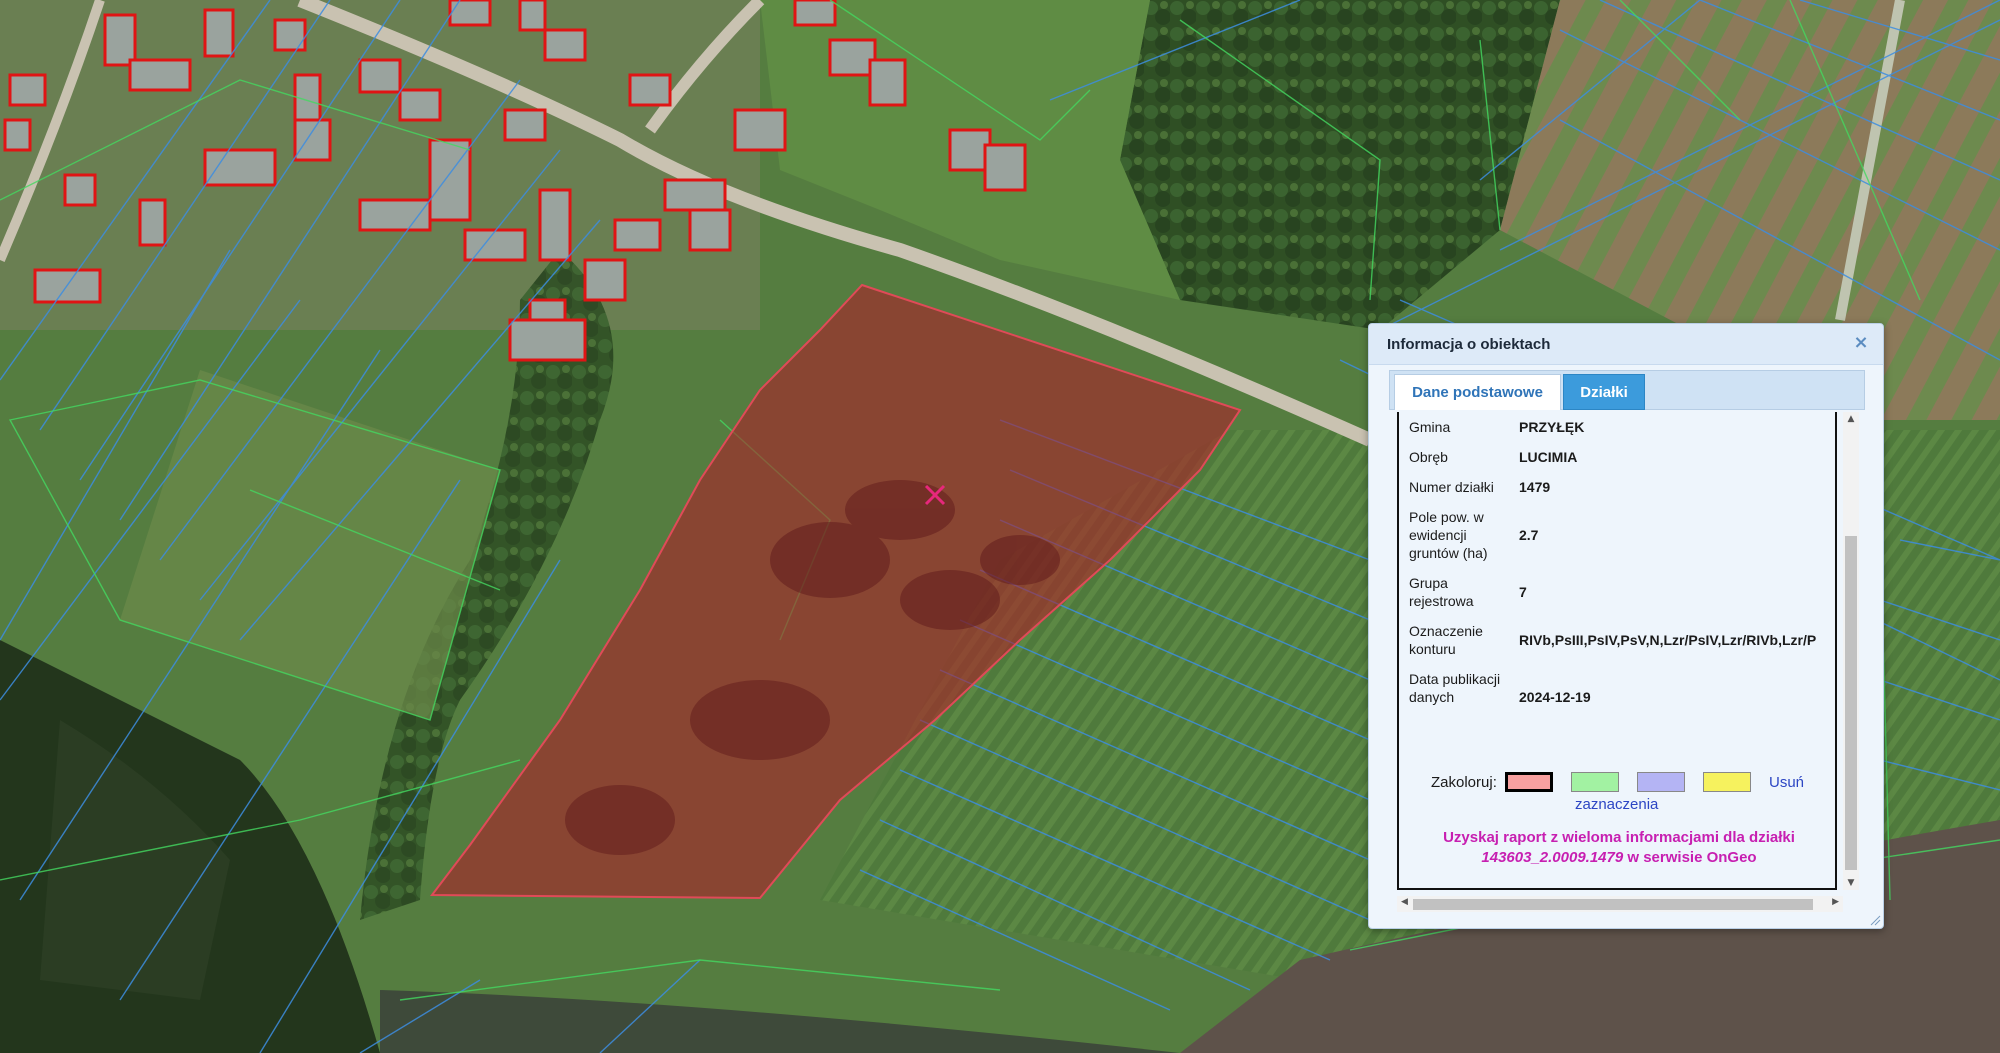  What do you see at coordinates (1835, 902) in the screenshot?
I see `scroll-right-icon: ▶` at bounding box center [1835, 902].